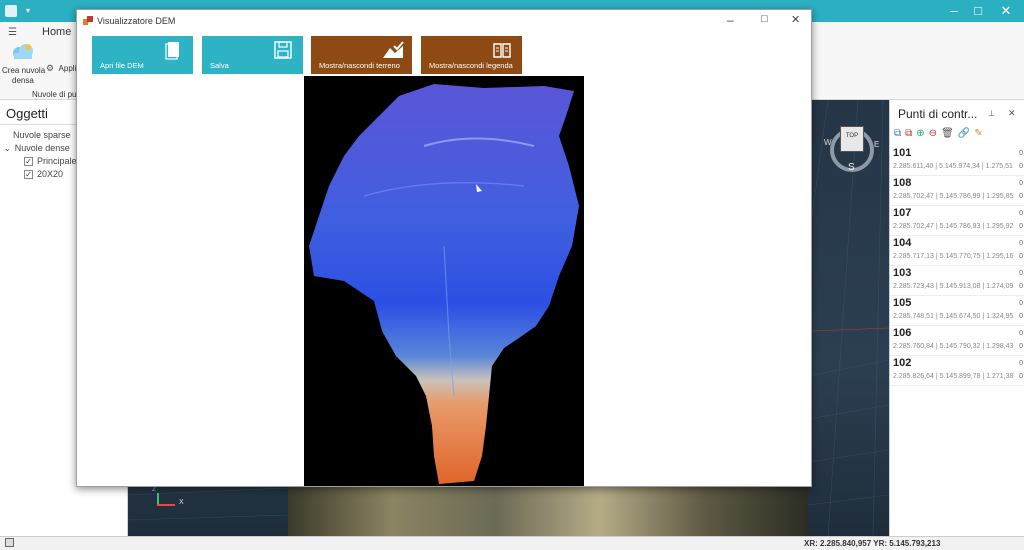 This screenshot has width=1024, height=550. I want to click on dem-window-title: Visualizzatore DEM, so click(136, 21).